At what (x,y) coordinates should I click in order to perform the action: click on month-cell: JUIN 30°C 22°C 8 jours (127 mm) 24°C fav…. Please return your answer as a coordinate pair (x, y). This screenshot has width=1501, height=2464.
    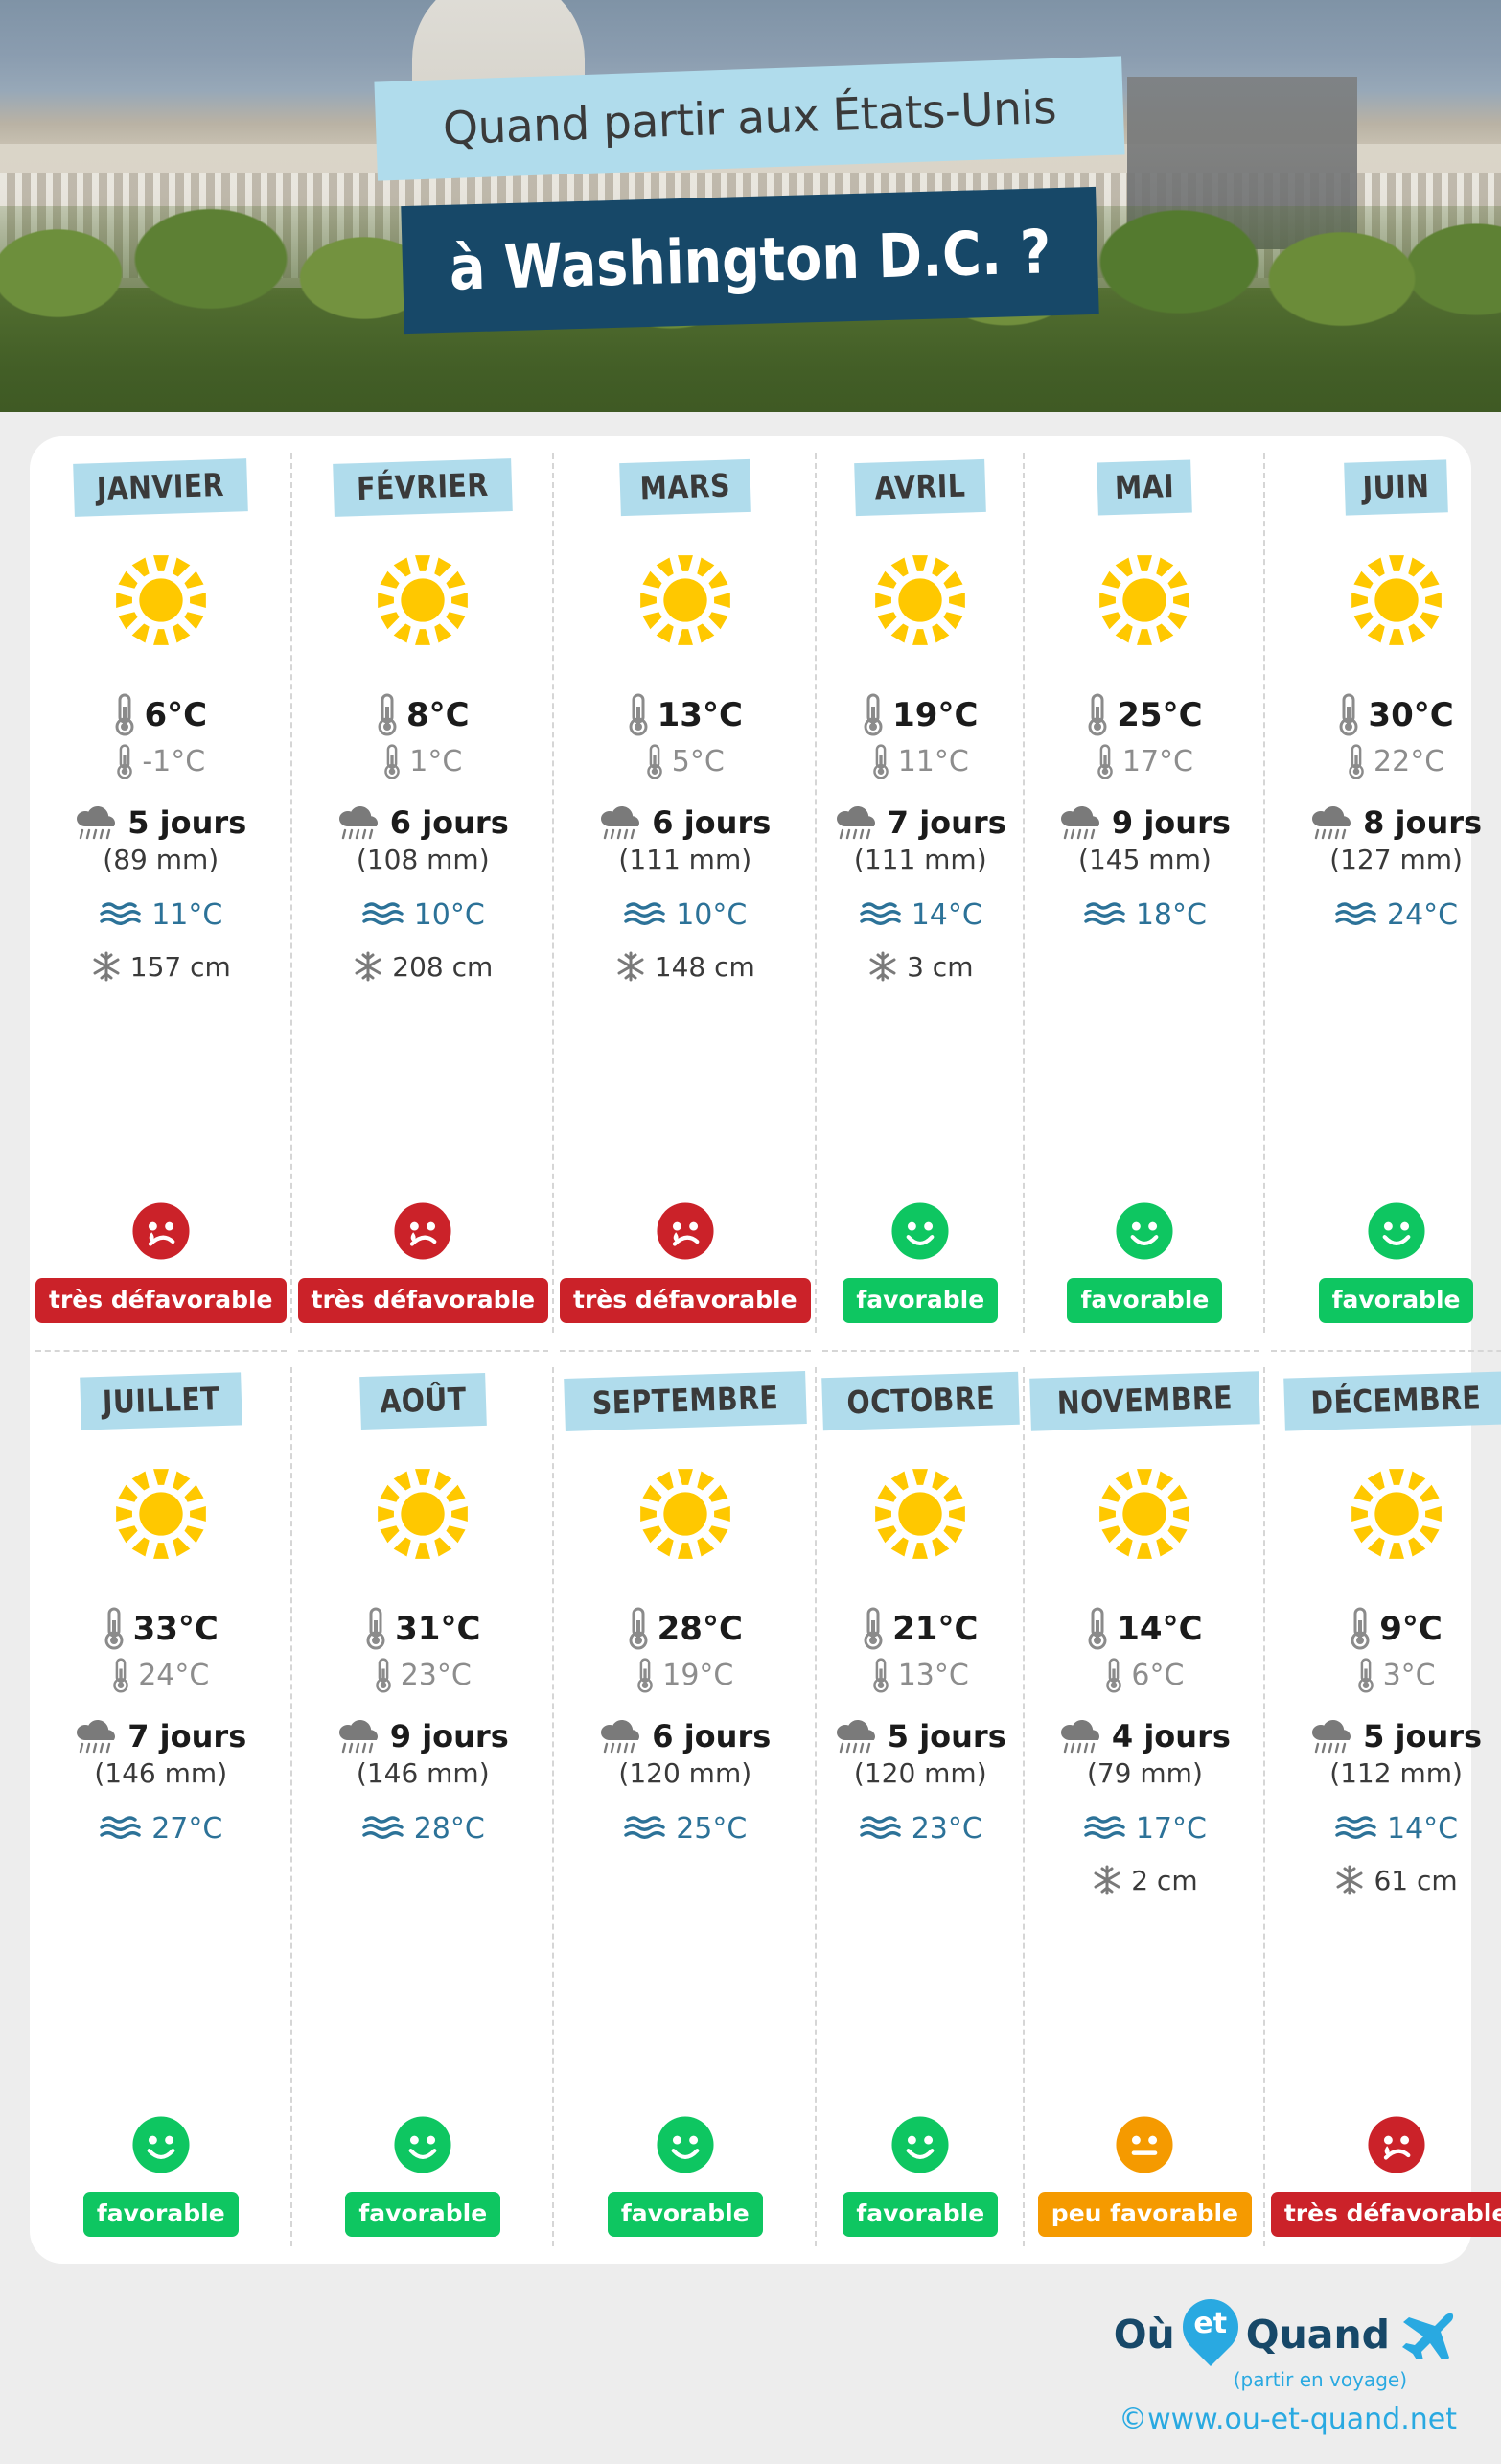
    Looking at the image, I should click on (1383, 893).